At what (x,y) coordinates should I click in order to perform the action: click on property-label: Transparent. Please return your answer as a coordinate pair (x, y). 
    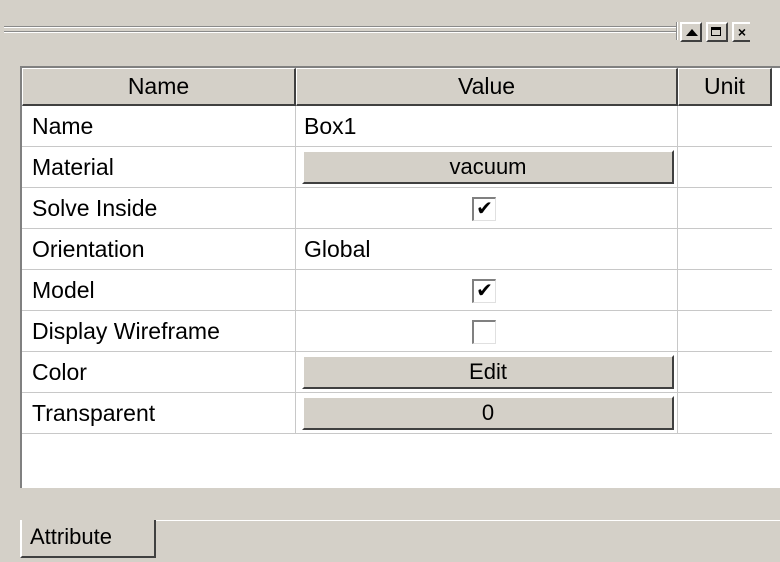
    Looking at the image, I should click on (159, 413).